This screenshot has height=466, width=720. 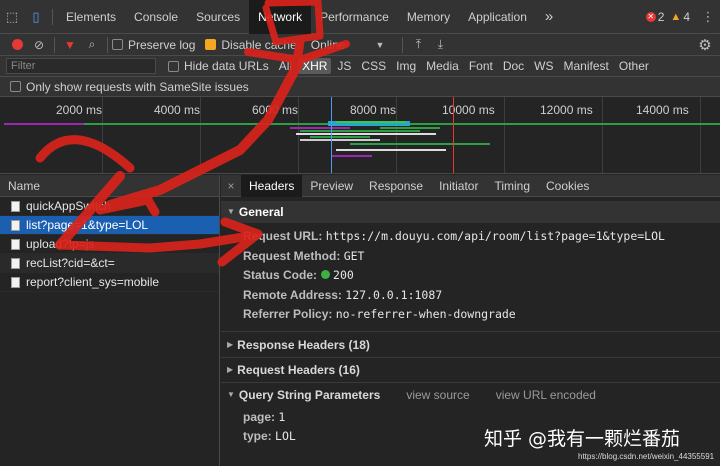 I want to click on search-icon: ⌕, so click(x=92, y=45).